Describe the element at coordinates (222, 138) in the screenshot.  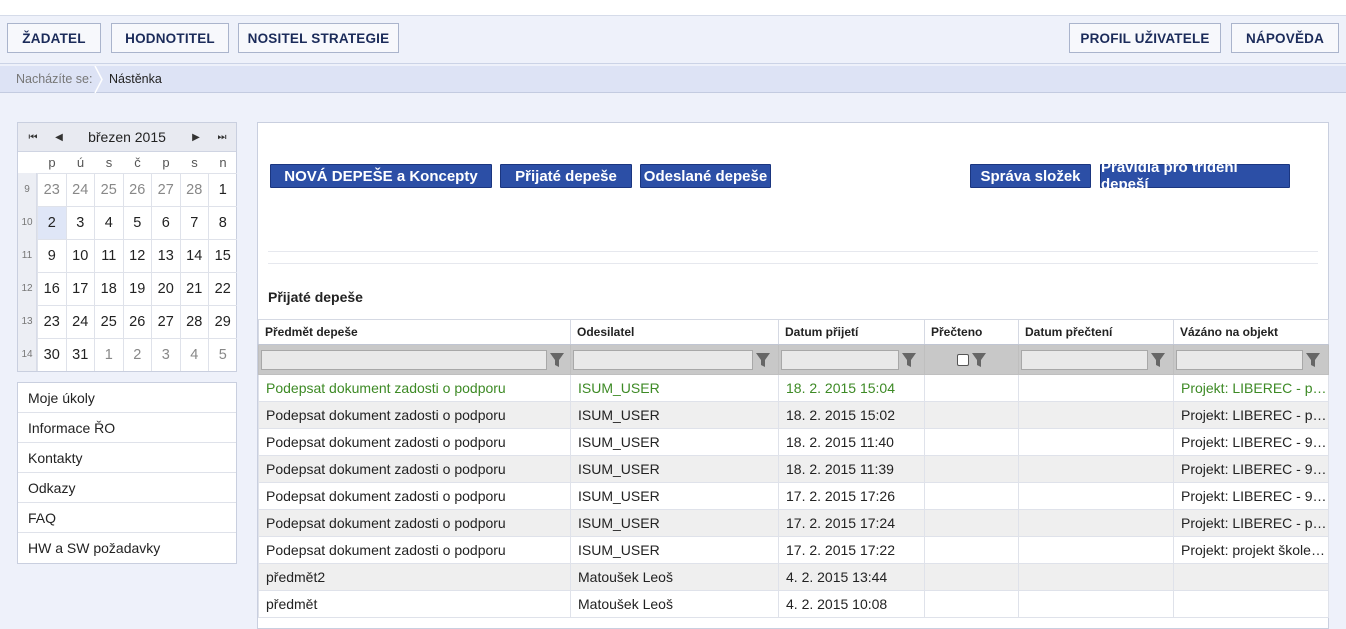
I see `next-year-icon: ⏭` at that location.